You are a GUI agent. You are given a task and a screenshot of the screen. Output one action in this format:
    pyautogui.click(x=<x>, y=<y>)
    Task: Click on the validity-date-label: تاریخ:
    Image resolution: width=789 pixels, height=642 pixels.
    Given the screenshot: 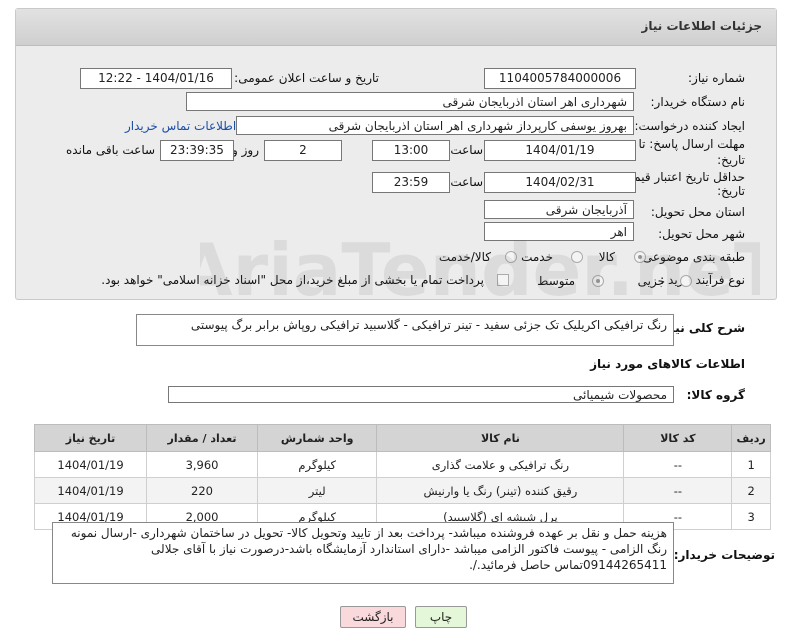 What is the action you would take?
    pyautogui.click(x=731, y=191)
    